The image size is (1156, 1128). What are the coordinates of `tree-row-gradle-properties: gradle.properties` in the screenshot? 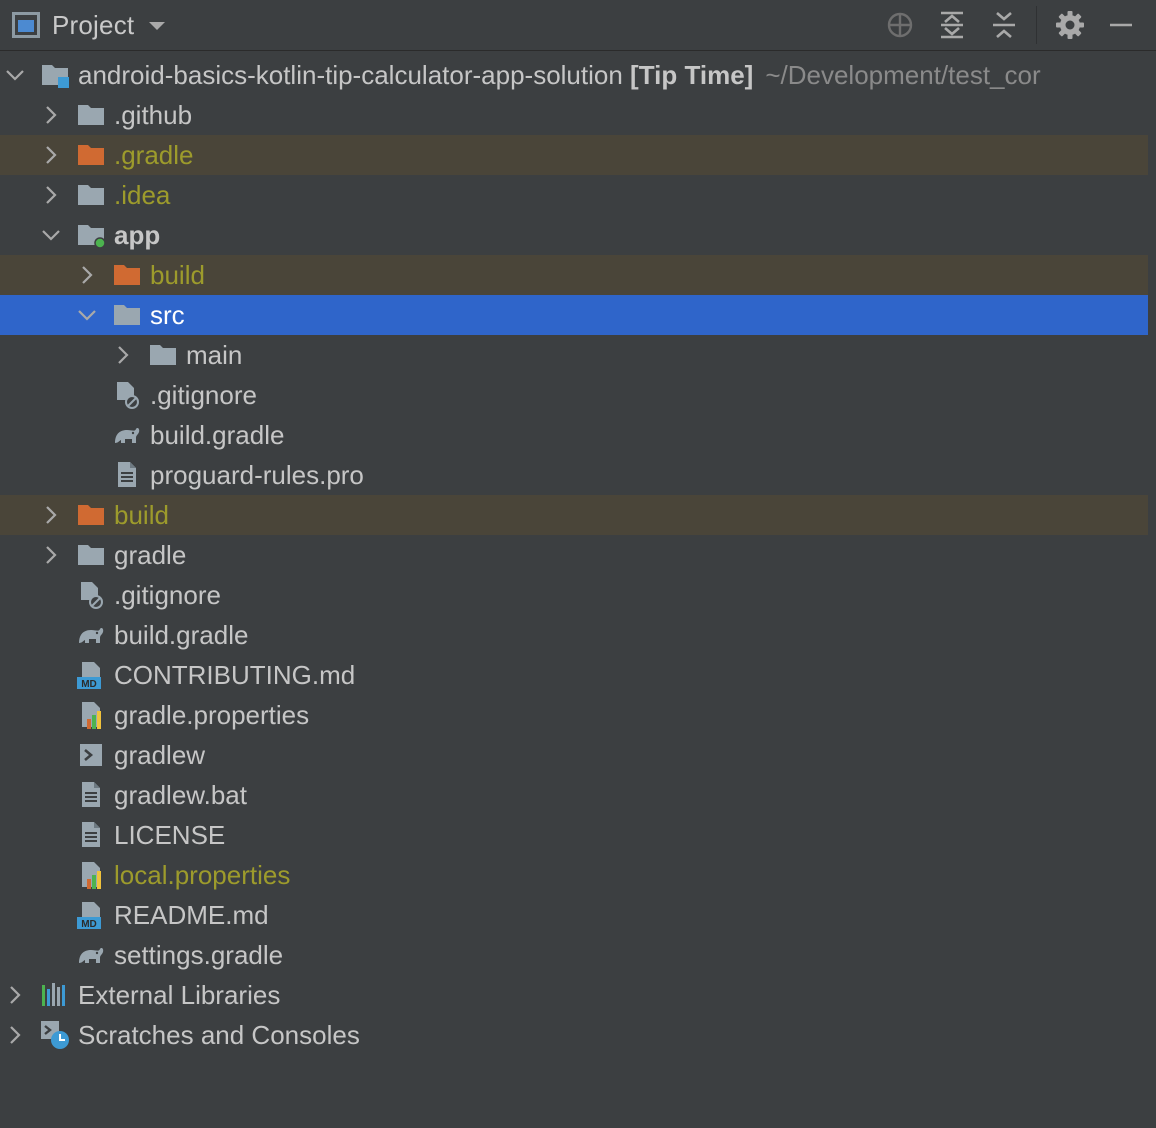 It's located at (574, 715).